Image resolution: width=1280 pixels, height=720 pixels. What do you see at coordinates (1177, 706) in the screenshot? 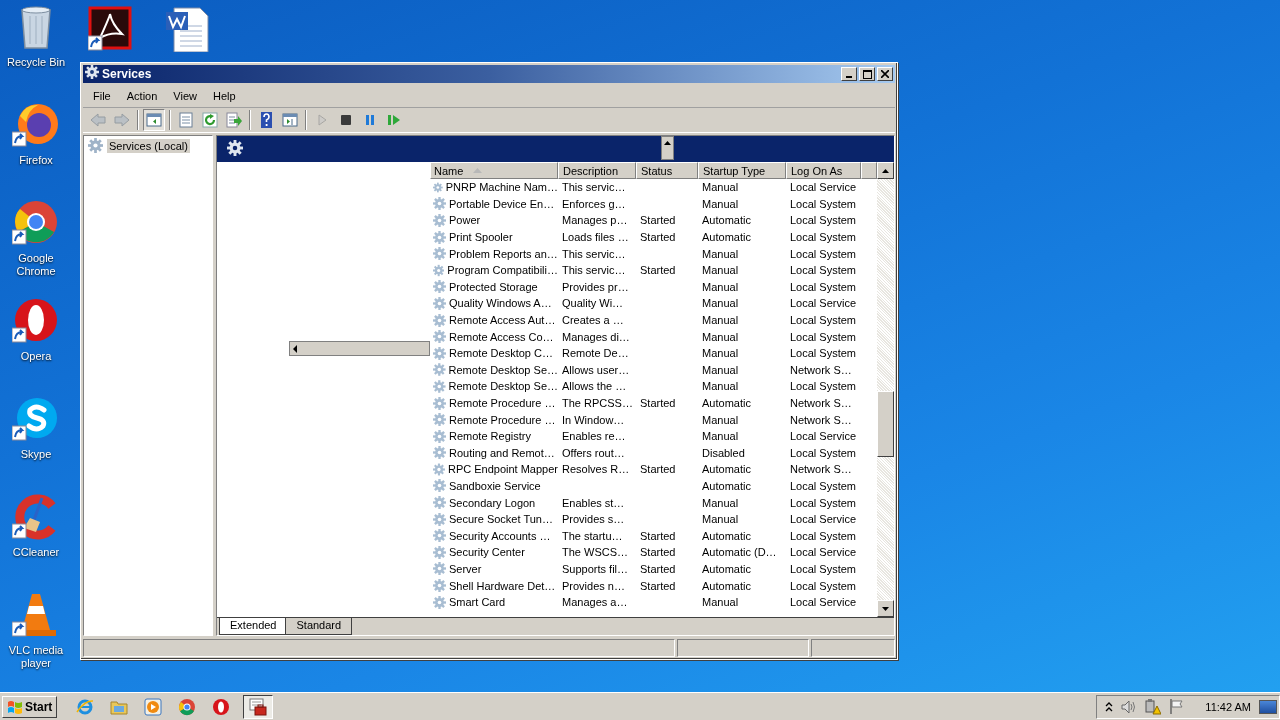
I see `flag-icon` at bounding box center [1177, 706].